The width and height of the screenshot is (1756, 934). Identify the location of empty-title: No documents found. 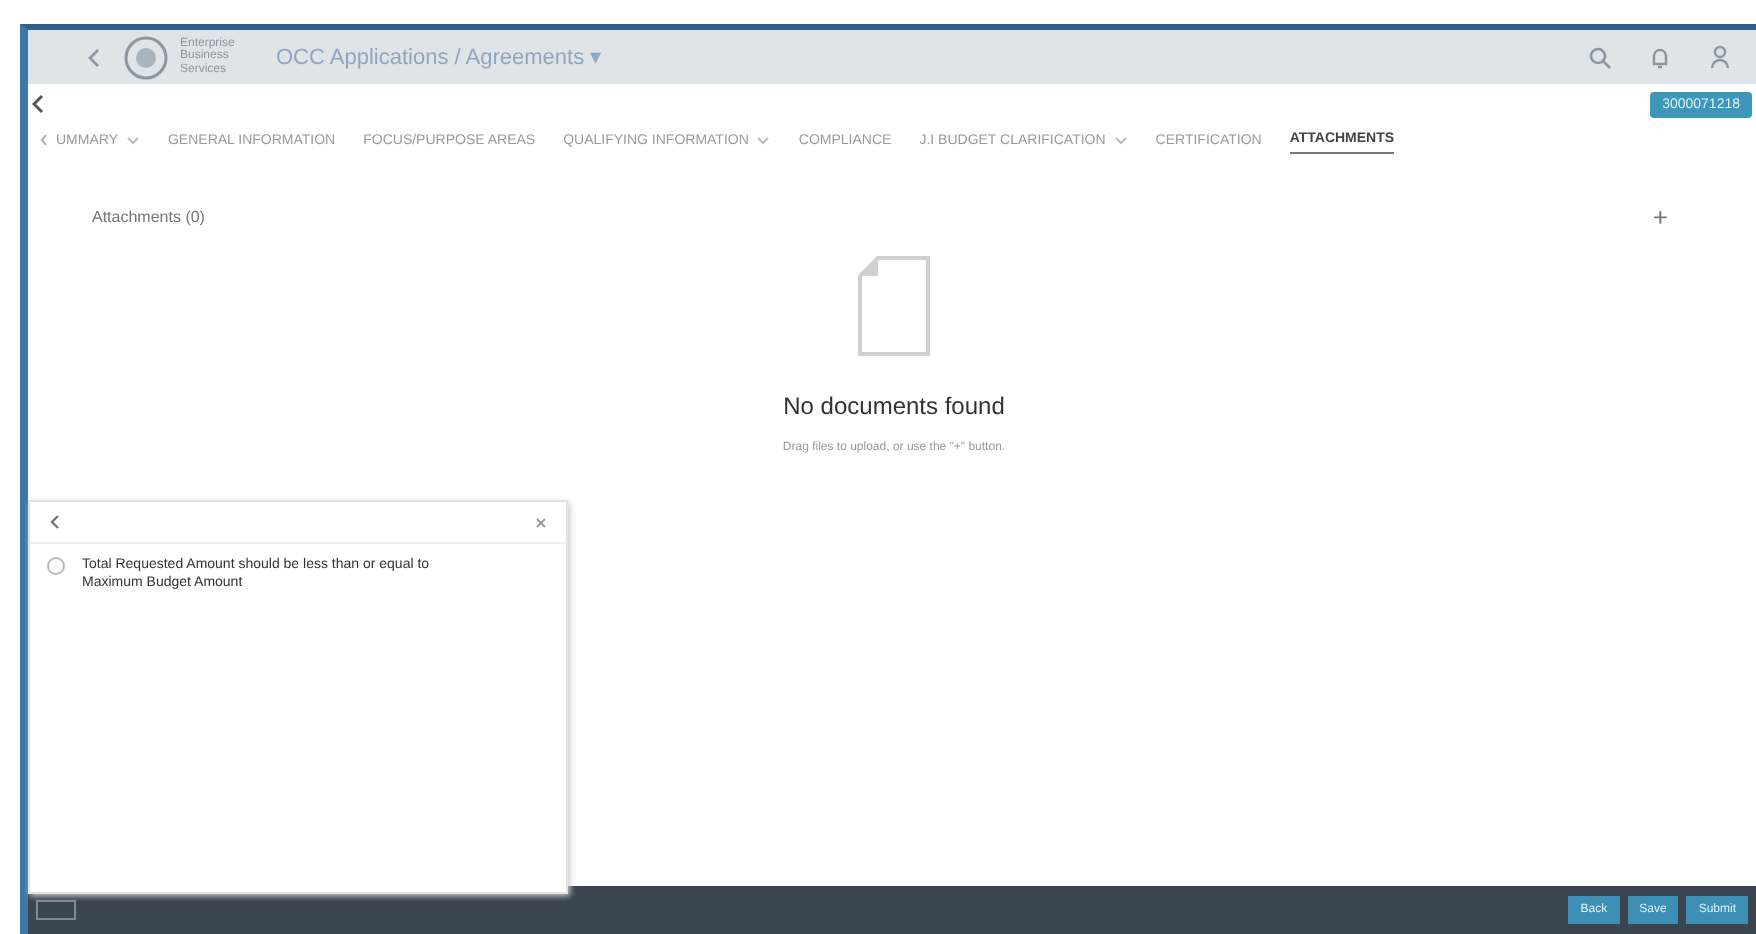
(894, 406).